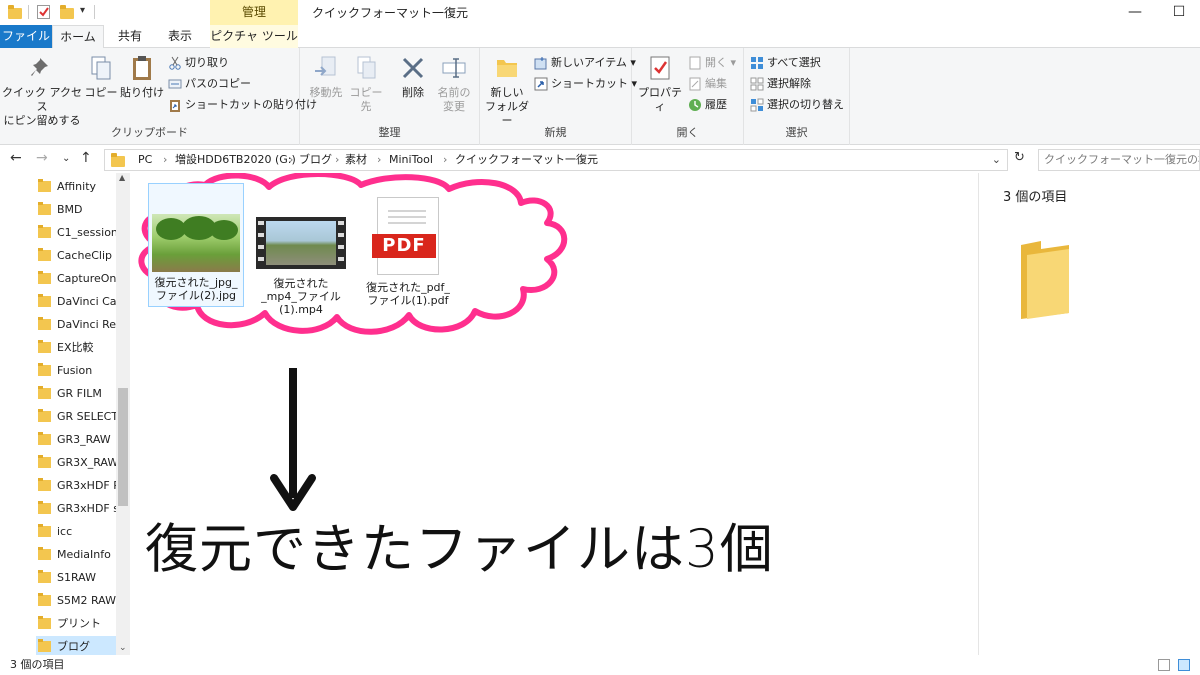  I want to click on nav-scrollbar: ▲ ⌄, so click(123, 414).